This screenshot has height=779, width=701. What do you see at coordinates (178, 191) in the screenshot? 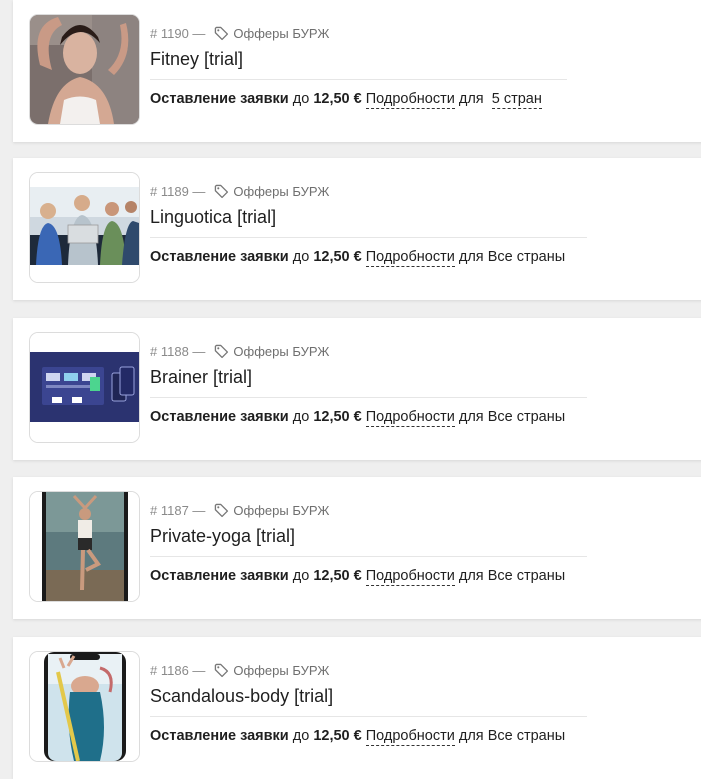
I see `offer-number: # 1189 —` at bounding box center [178, 191].